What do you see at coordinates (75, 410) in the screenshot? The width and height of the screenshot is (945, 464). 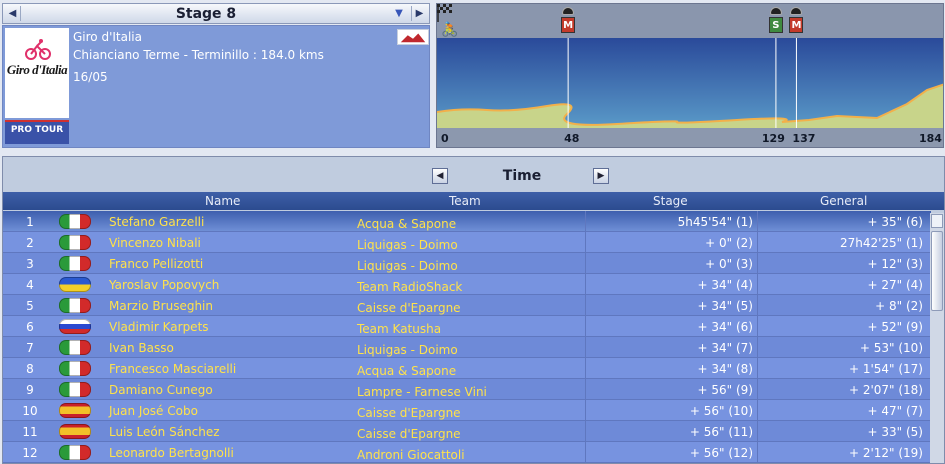 I see `flag-es-icon` at bounding box center [75, 410].